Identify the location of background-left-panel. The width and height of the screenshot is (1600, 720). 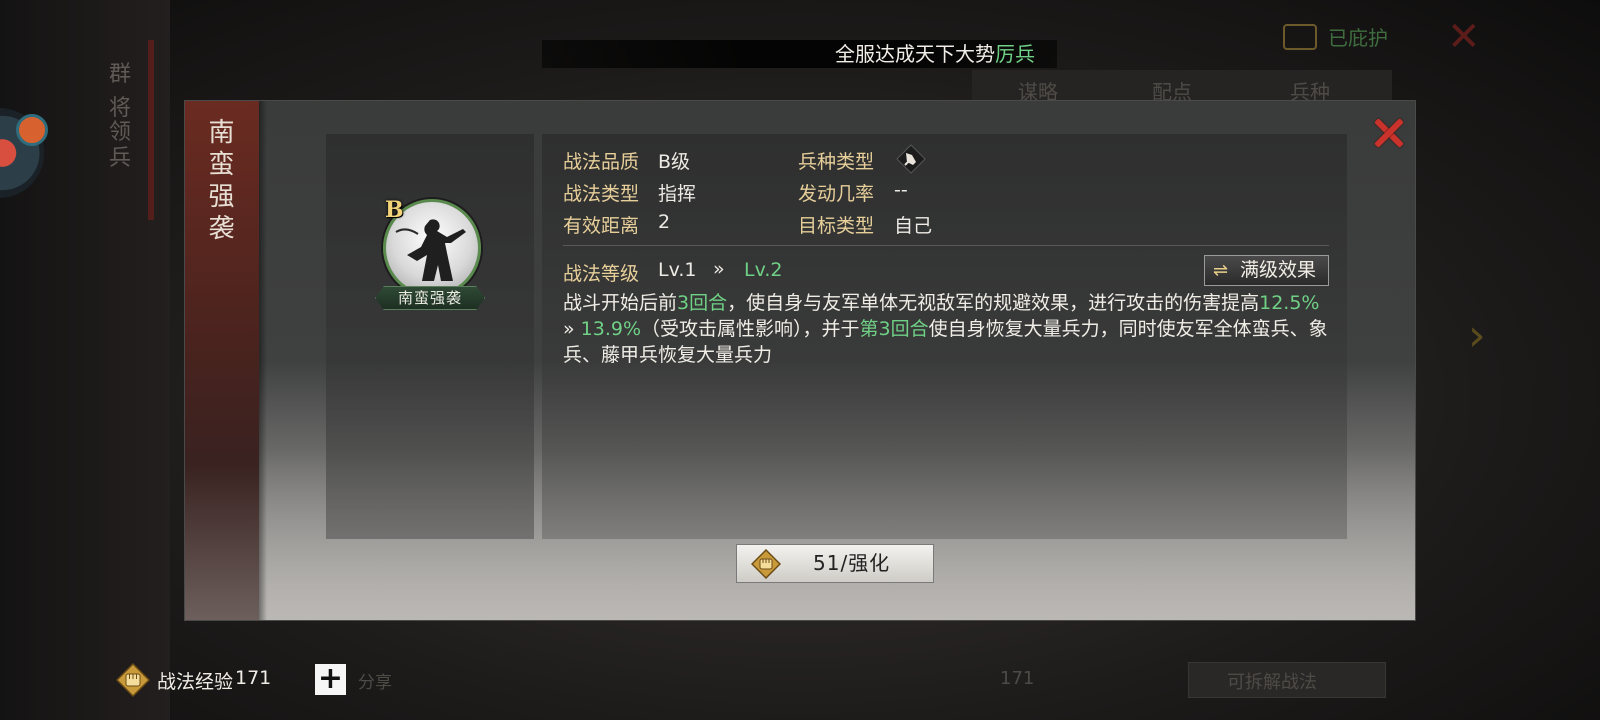
(85, 360).